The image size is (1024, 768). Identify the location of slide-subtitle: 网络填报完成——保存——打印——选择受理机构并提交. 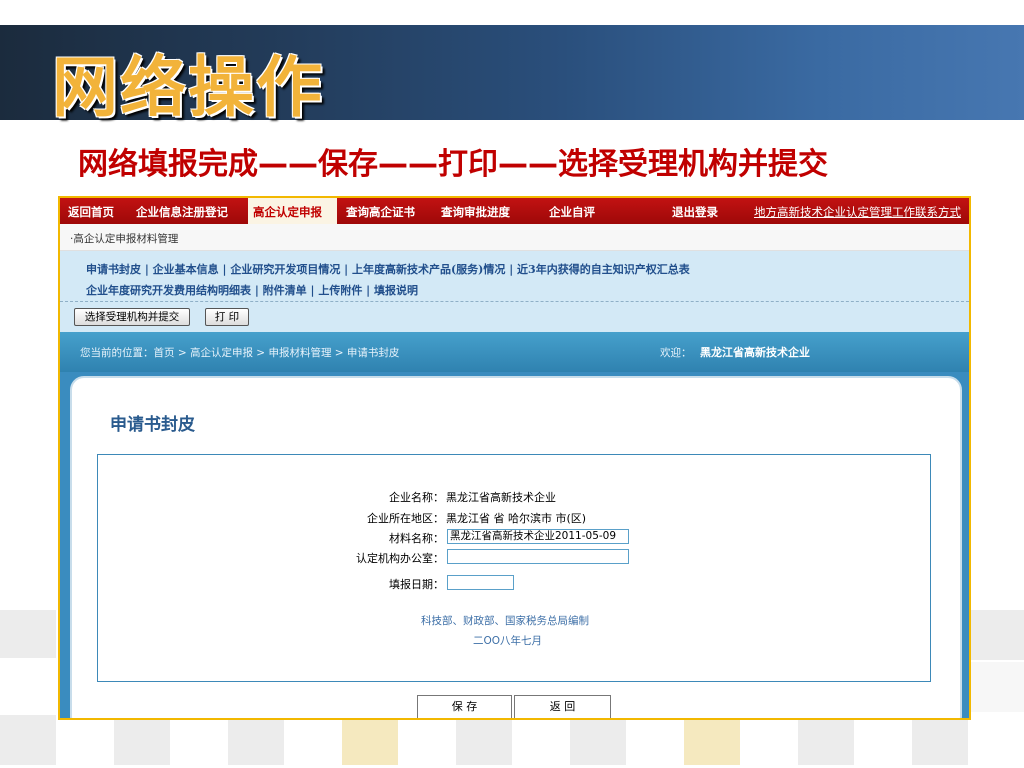
(453, 164).